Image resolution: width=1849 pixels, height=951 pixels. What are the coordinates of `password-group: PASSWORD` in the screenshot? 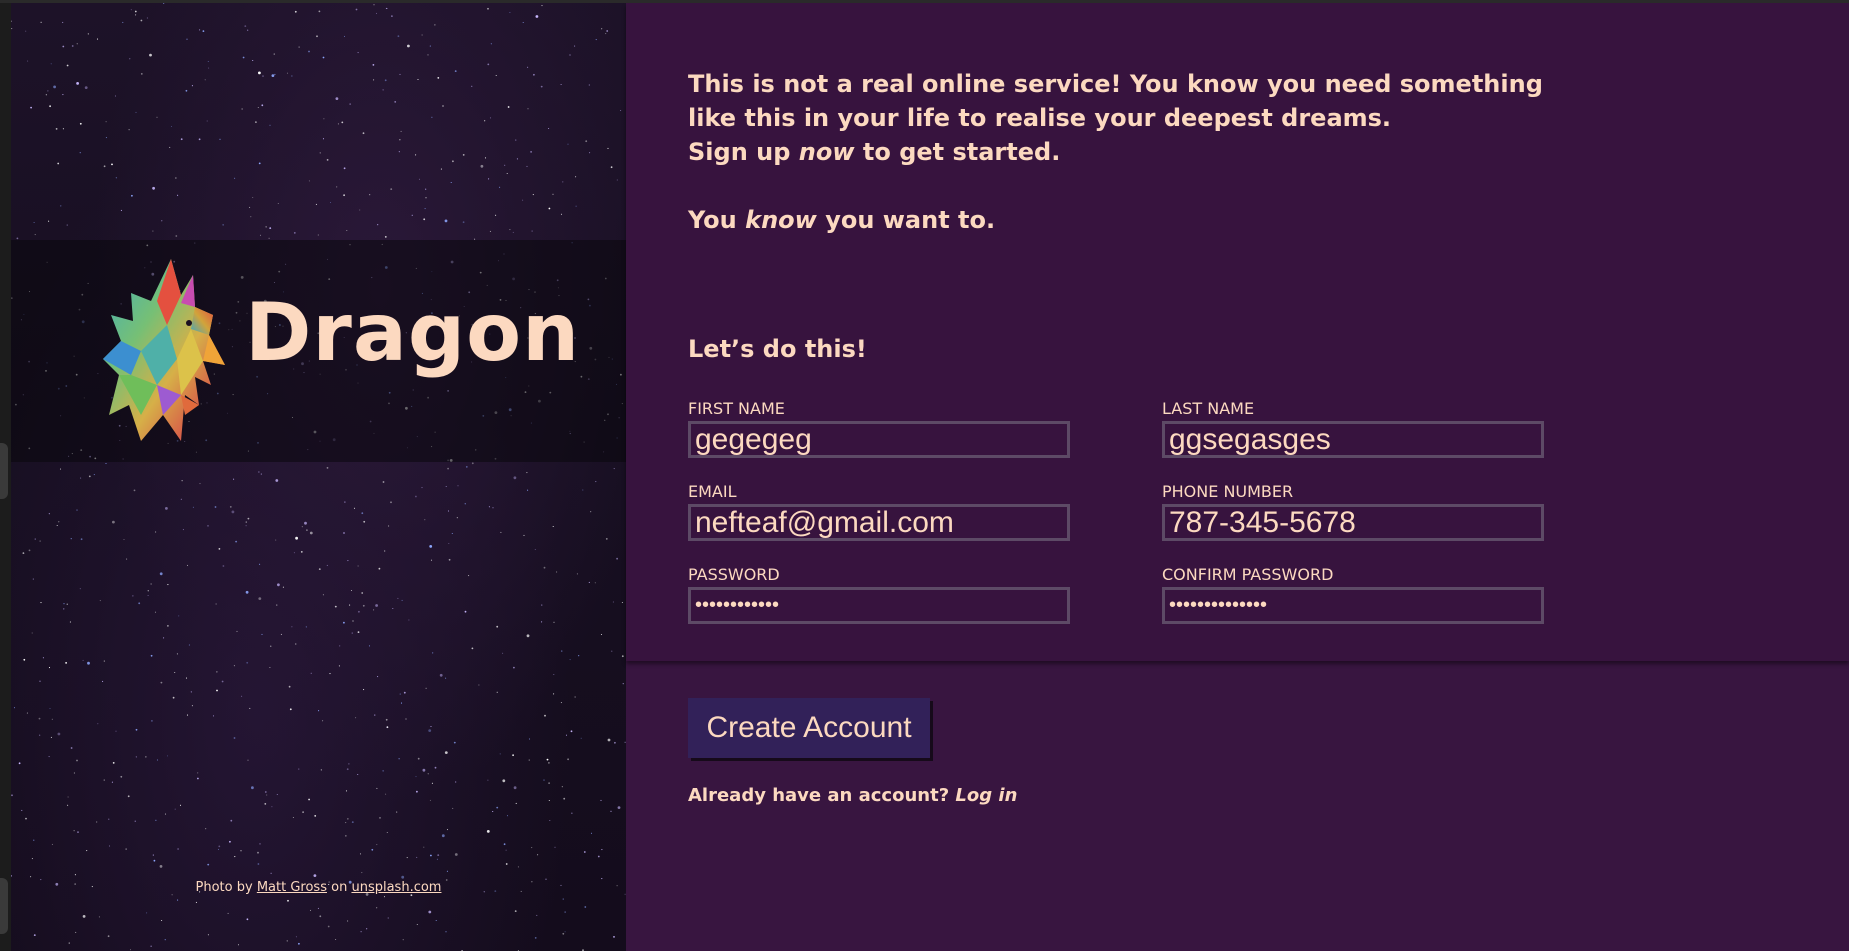 It's located at (879, 595).